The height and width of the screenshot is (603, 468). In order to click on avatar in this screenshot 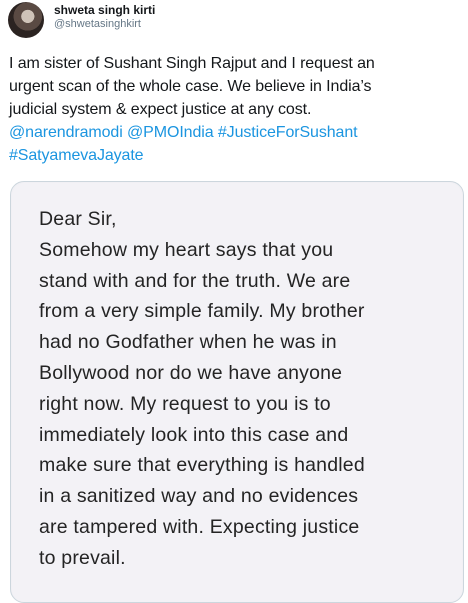, I will do `click(26, 20)`.